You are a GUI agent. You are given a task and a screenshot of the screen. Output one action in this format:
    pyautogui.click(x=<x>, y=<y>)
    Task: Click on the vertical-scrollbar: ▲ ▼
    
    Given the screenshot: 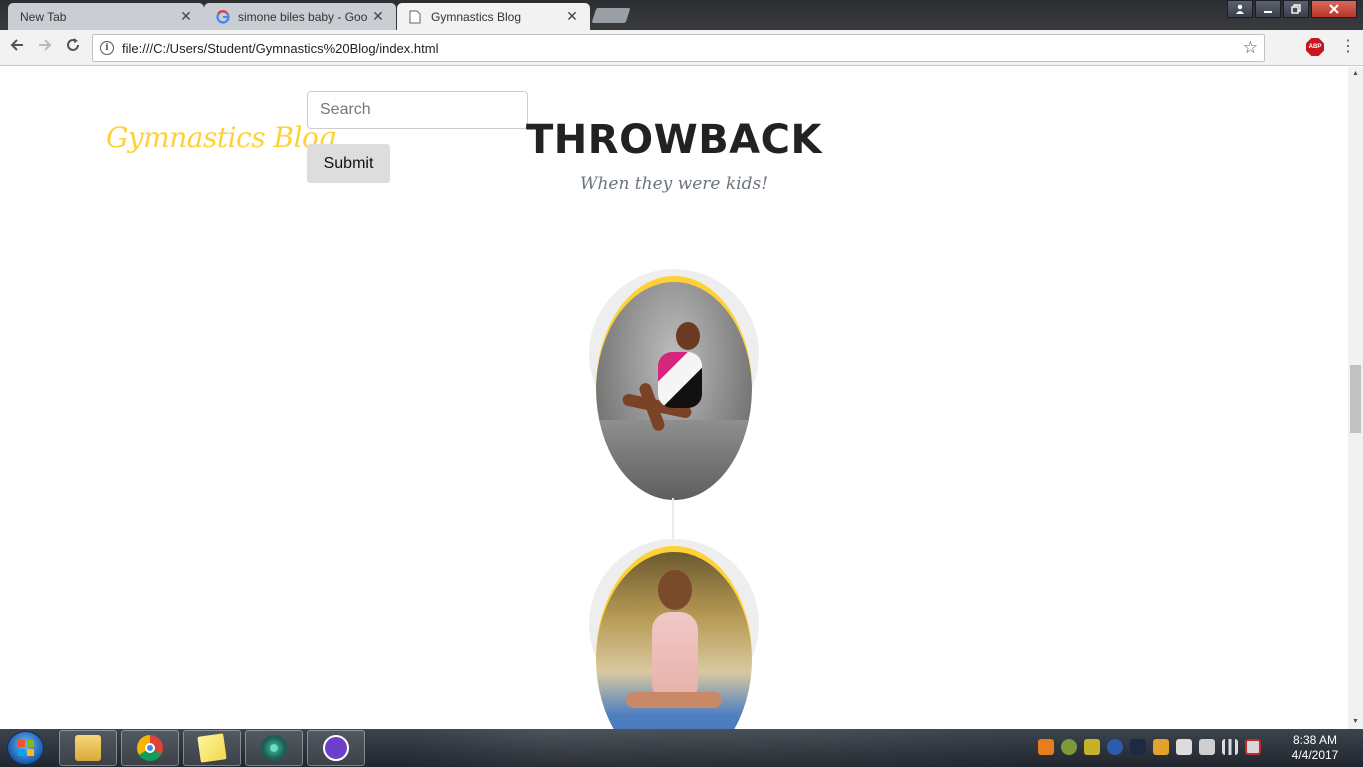 What is the action you would take?
    pyautogui.click(x=1355, y=398)
    